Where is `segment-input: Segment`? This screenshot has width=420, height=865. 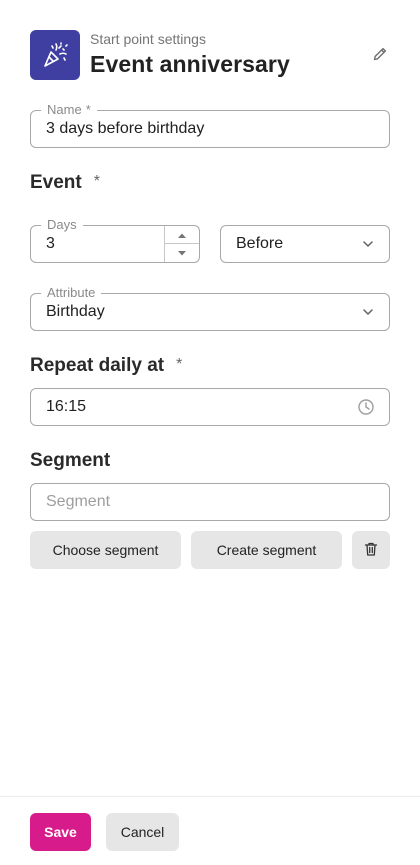
segment-input: Segment is located at coordinates (210, 502).